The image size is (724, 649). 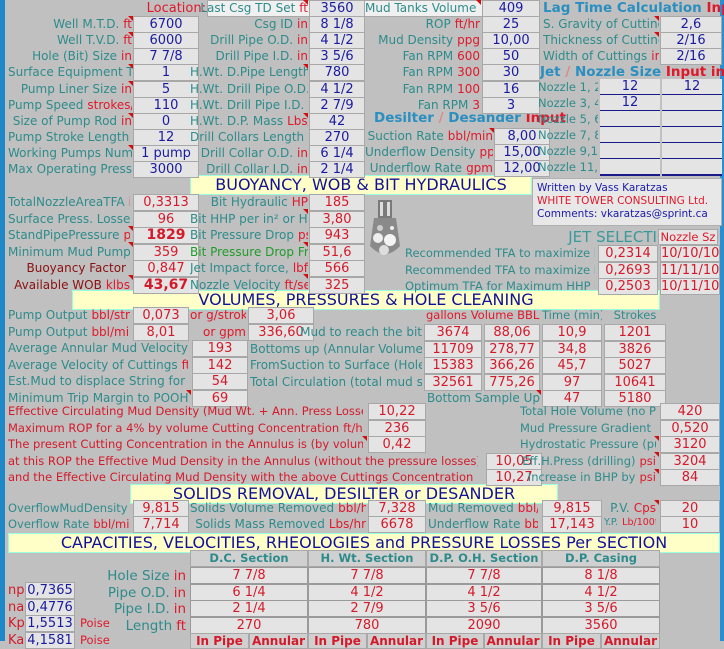 What do you see at coordinates (141, 609) in the screenshot?
I see `section-row-label-2-text: Pipe I.D.` at bounding box center [141, 609].